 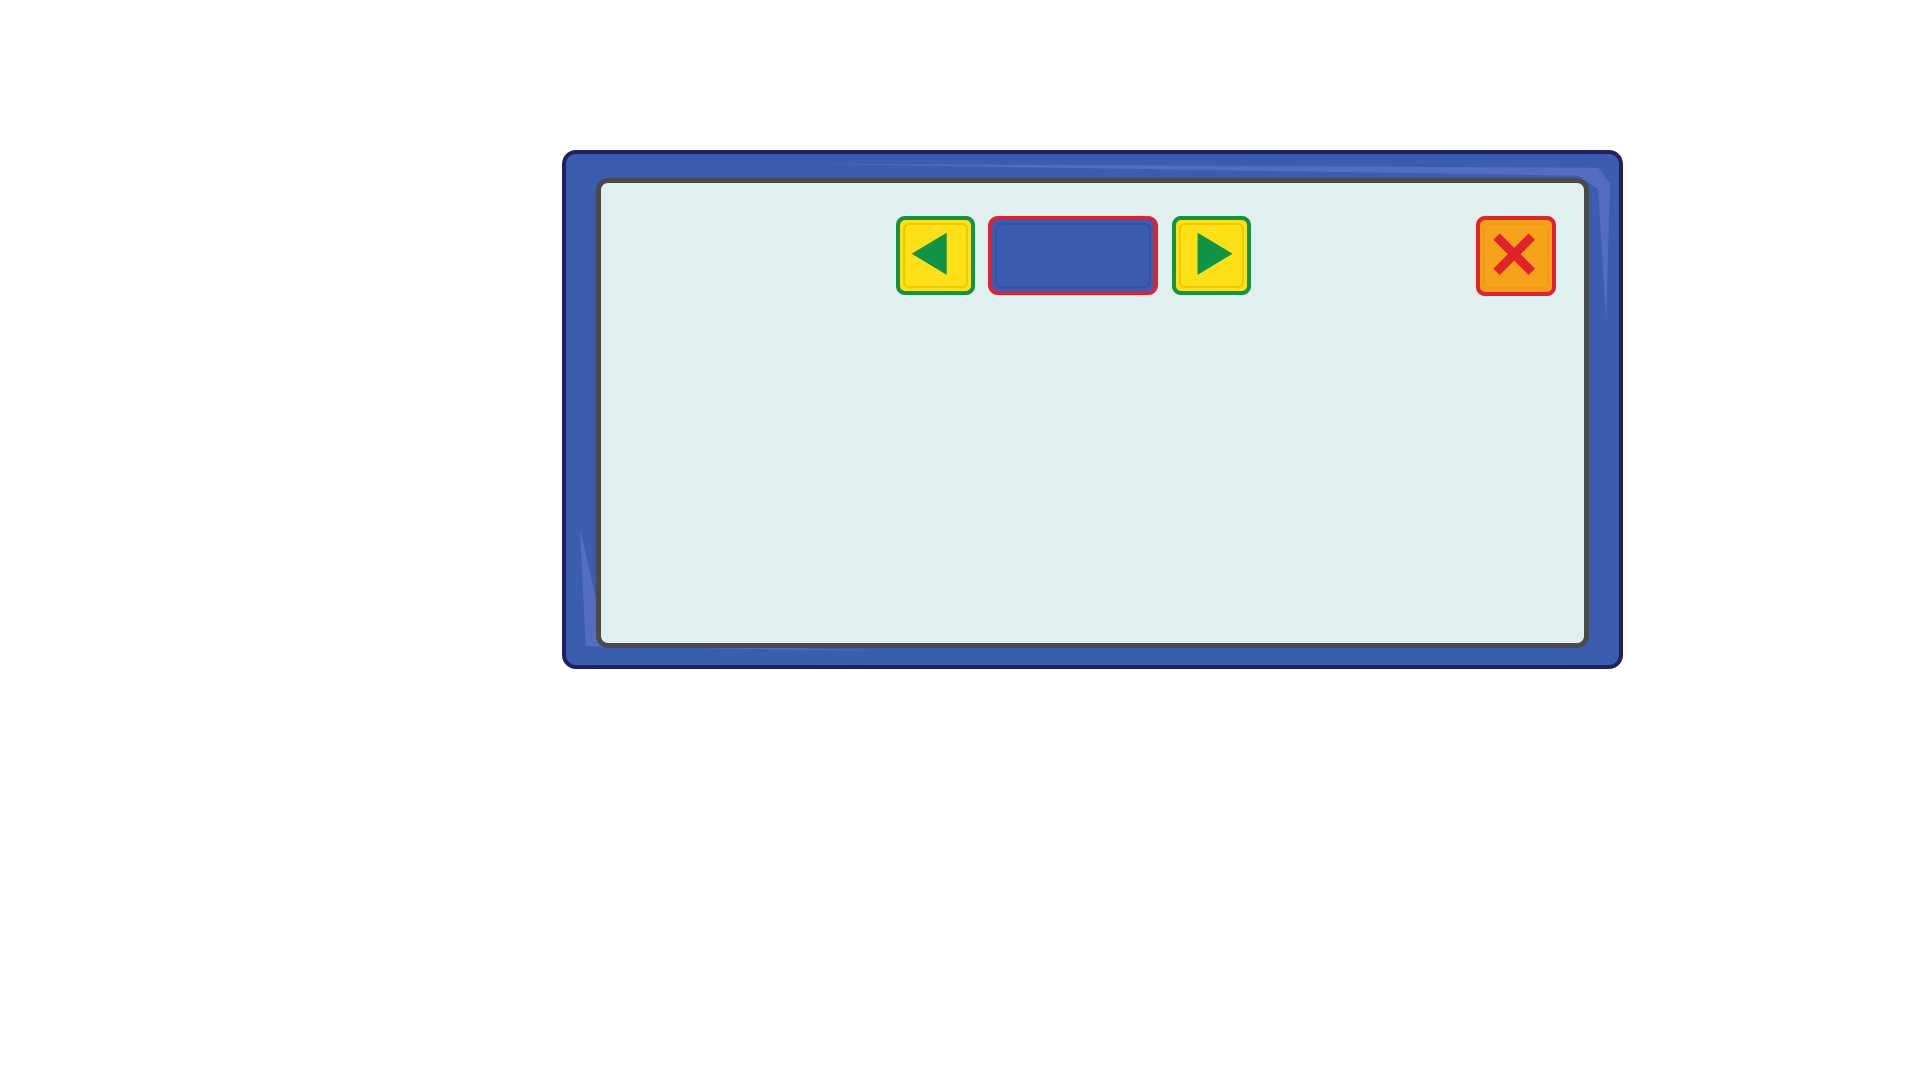 I want to click on next-button, so click(x=1211, y=255).